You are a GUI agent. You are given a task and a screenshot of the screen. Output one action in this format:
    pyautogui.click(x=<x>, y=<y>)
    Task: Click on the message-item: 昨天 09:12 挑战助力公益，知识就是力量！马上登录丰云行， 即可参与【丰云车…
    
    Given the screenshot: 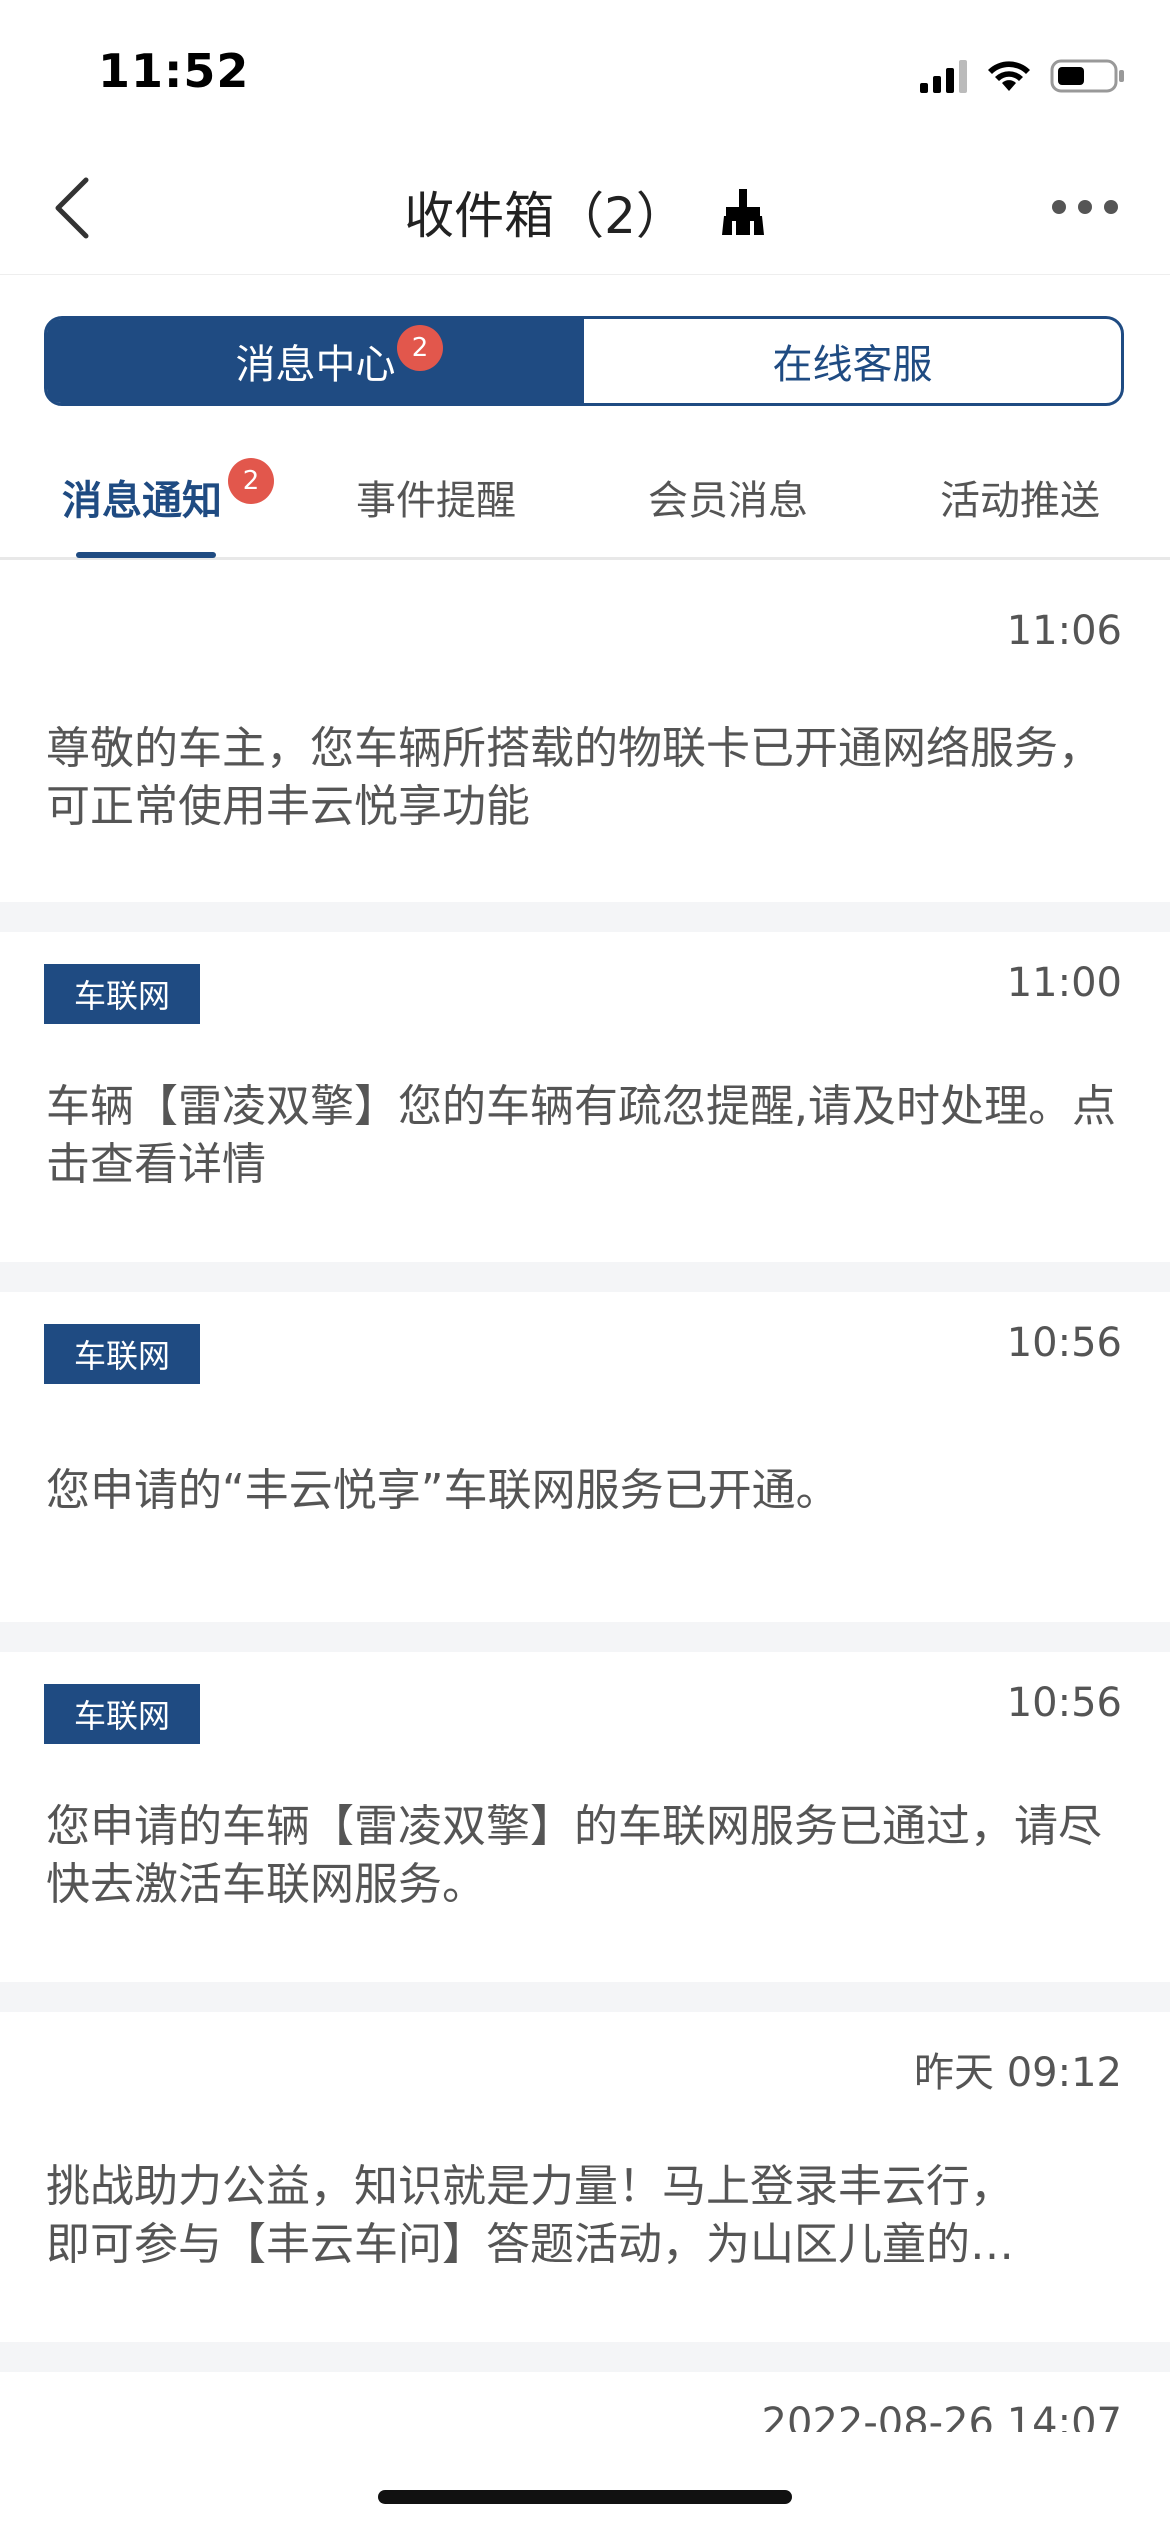 What is the action you would take?
    pyautogui.click(x=585, y=2177)
    